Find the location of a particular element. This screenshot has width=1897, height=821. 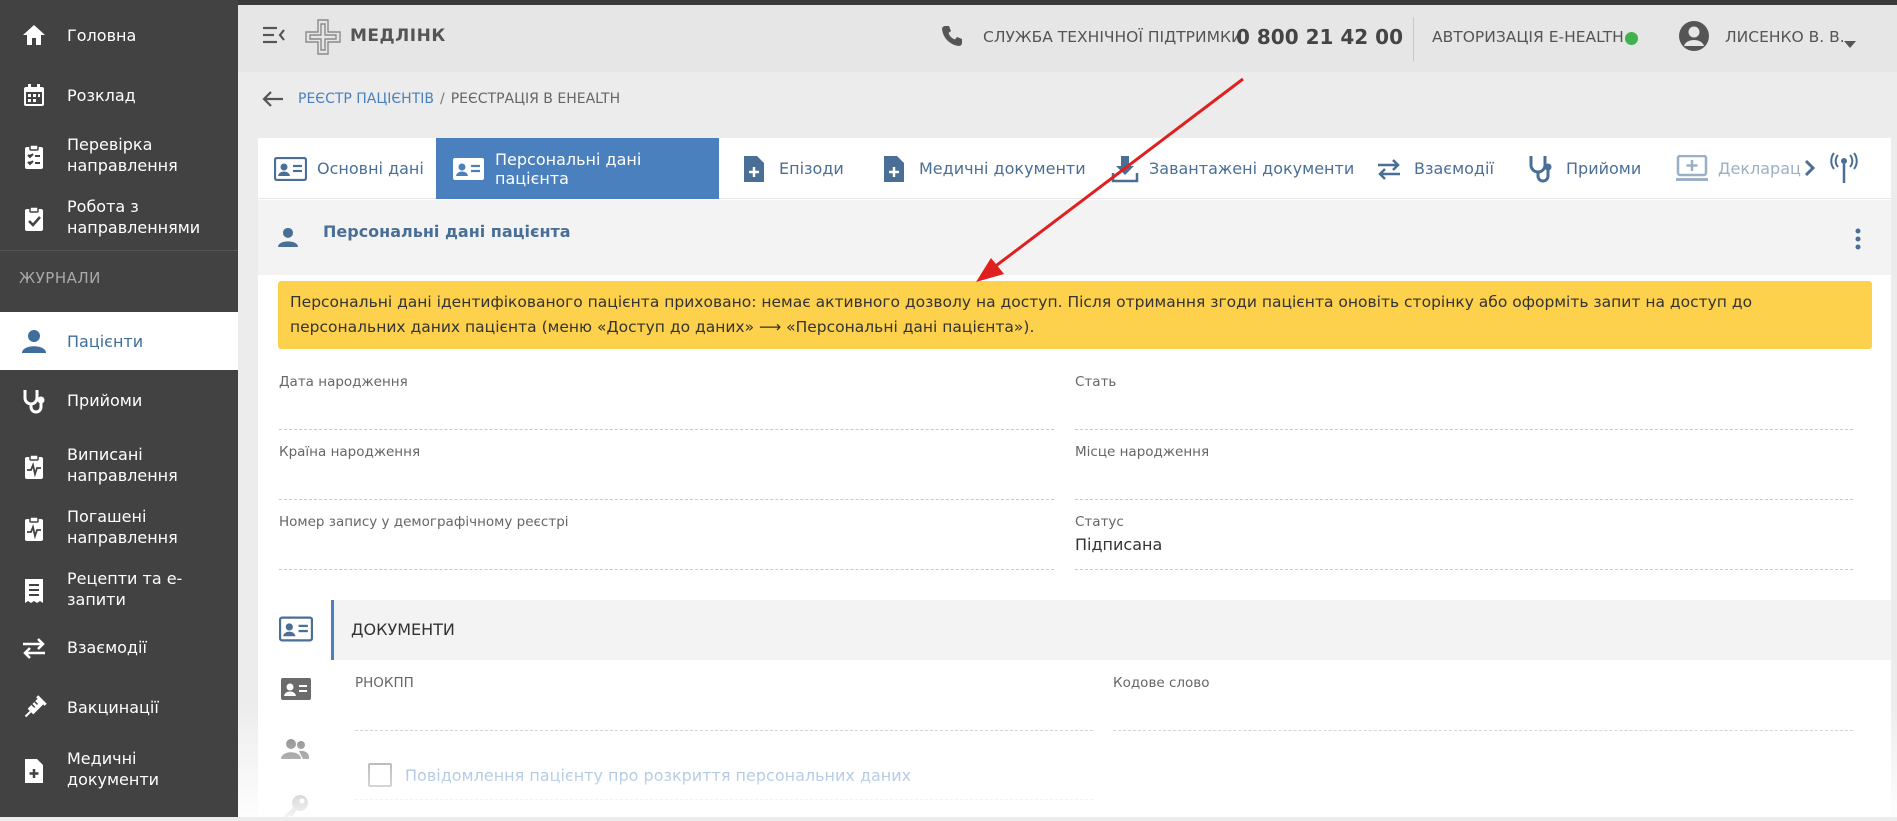

demographic-record-label: Номер запису у демографічному реєстрі is located at coordinates (424, 522).